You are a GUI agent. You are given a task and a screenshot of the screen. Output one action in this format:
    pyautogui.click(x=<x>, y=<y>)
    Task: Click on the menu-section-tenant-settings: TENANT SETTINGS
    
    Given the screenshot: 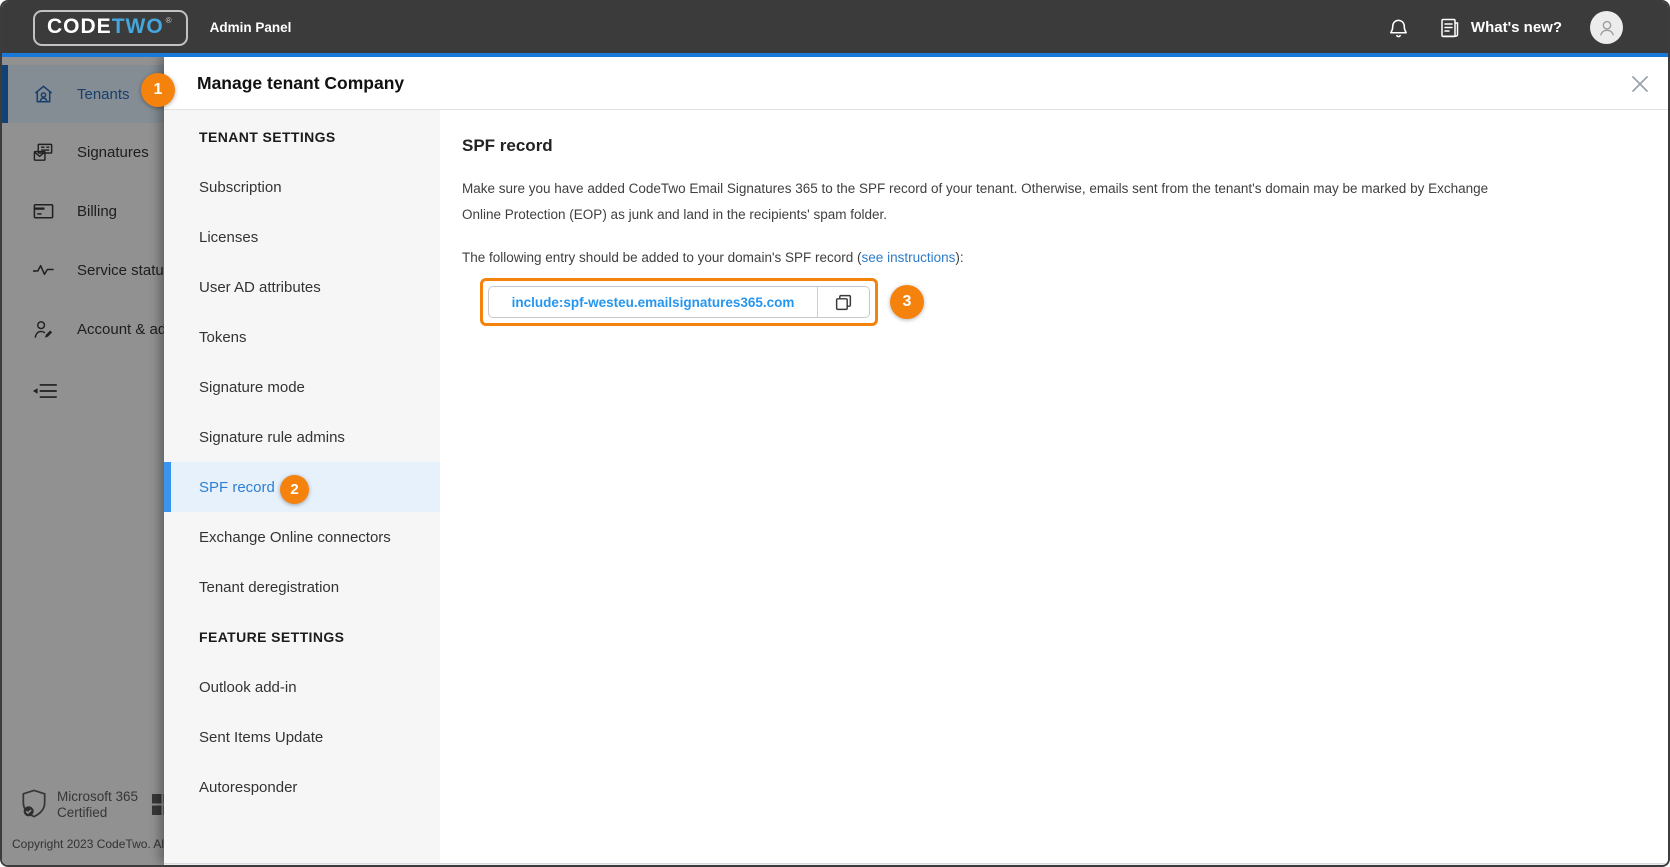 What is the action you would take?
    pyautogui.click(x=267, y=137)
    